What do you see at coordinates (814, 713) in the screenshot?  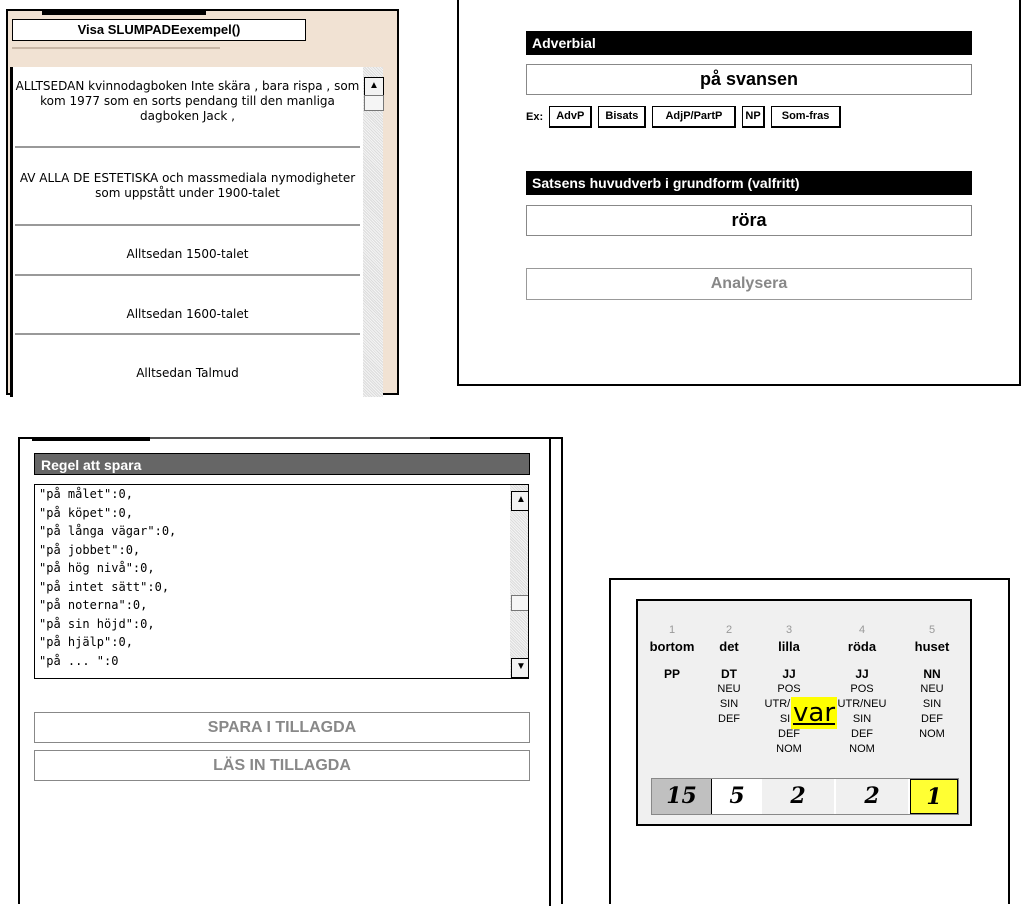 I see `highlighted-word: var` at bounding box center [814, 713].